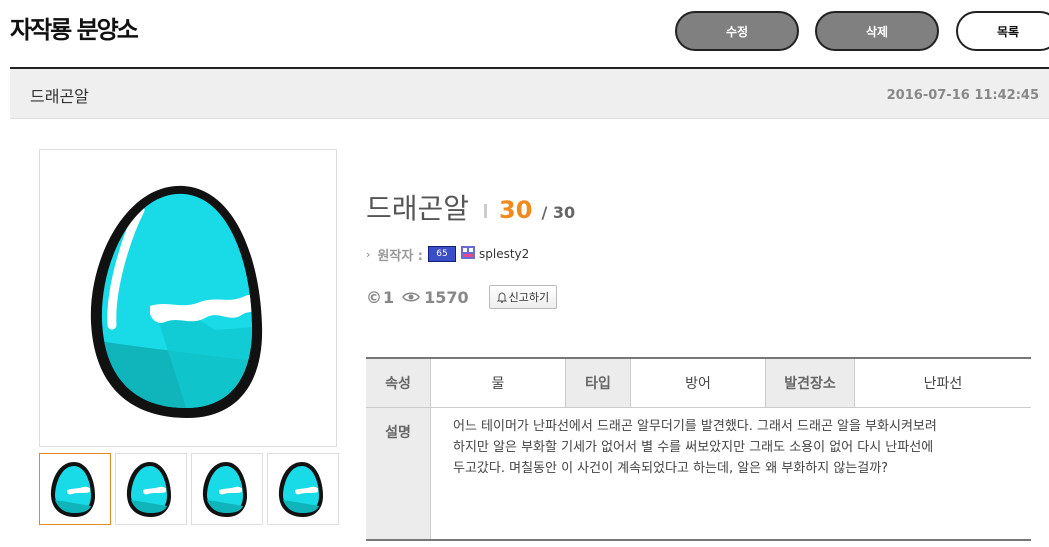  What do you see at coordinates (442, 254) in the screenshot?
I see `level-badge: 65` at bounding box center [442, 254].